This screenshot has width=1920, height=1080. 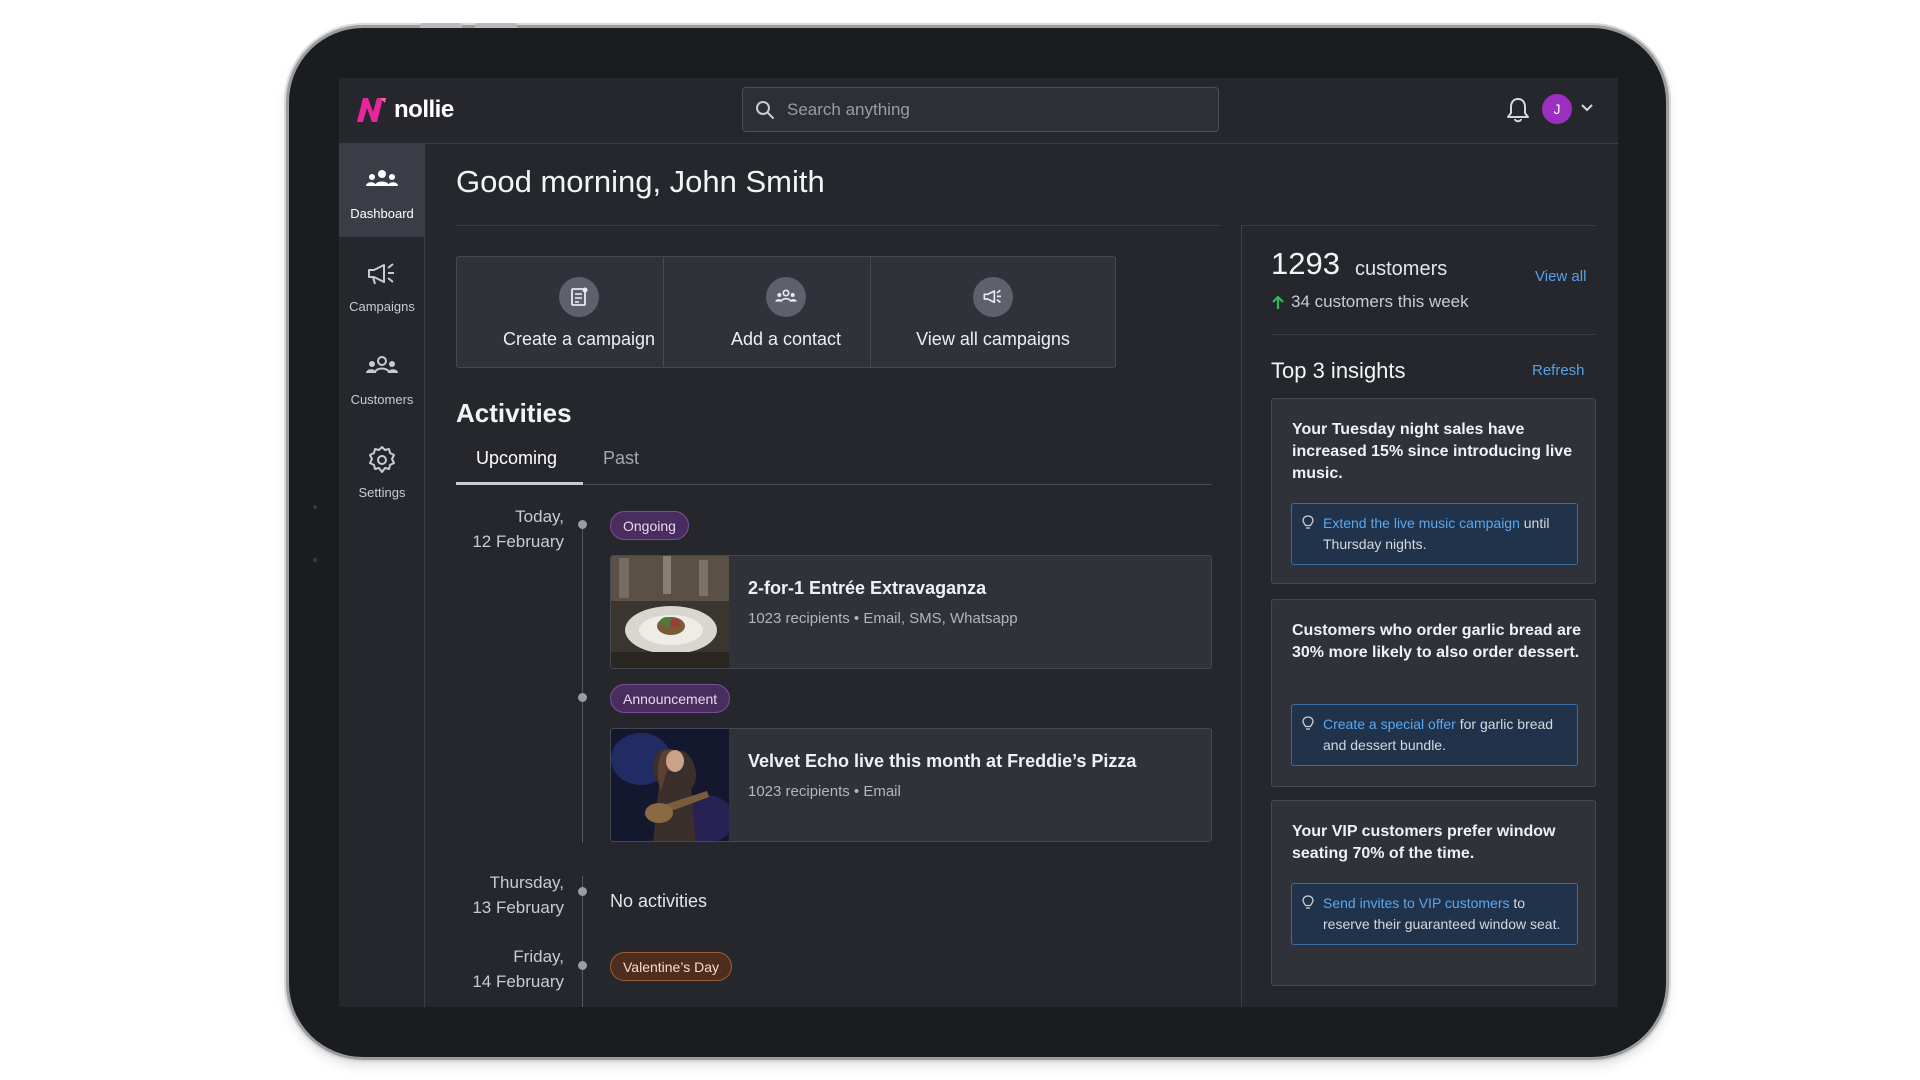 I want to click on gear-icon, so click(x=382, y=459).